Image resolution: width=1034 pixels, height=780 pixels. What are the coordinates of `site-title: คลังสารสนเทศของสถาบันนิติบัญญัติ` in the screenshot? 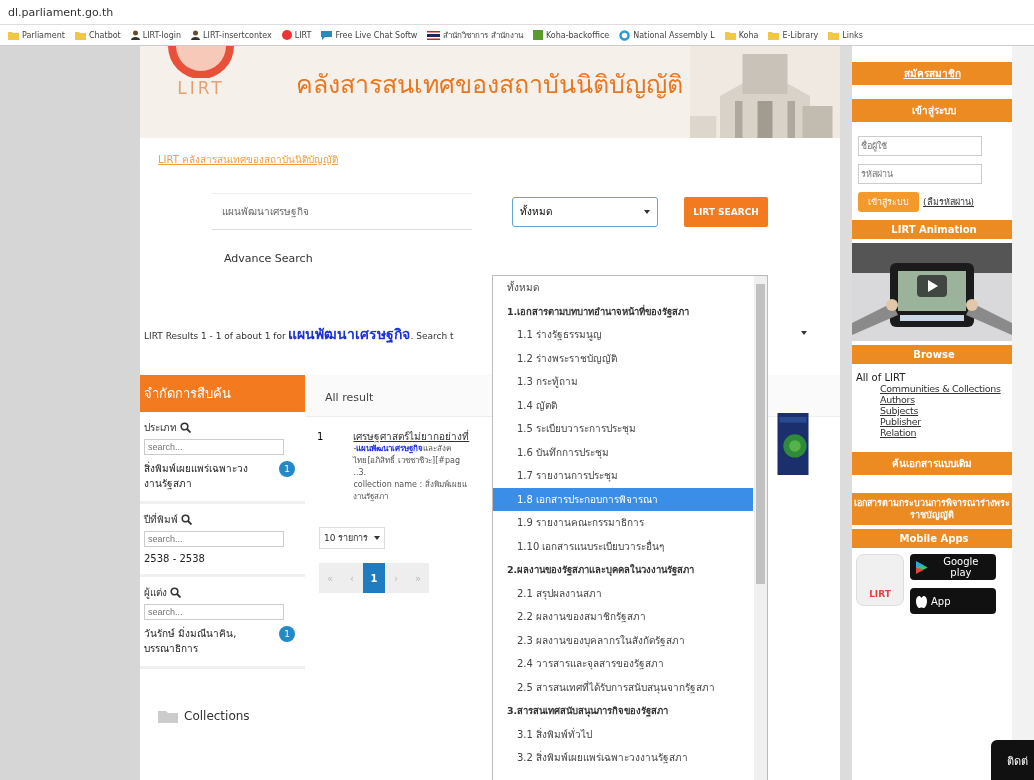 It's located at (489, 85).